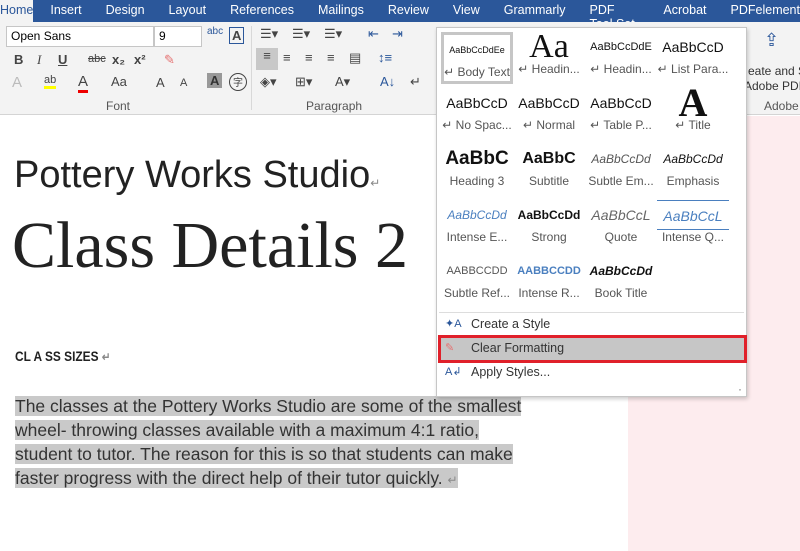  I want to click on justify-icon: ≡, so click(331, 57).